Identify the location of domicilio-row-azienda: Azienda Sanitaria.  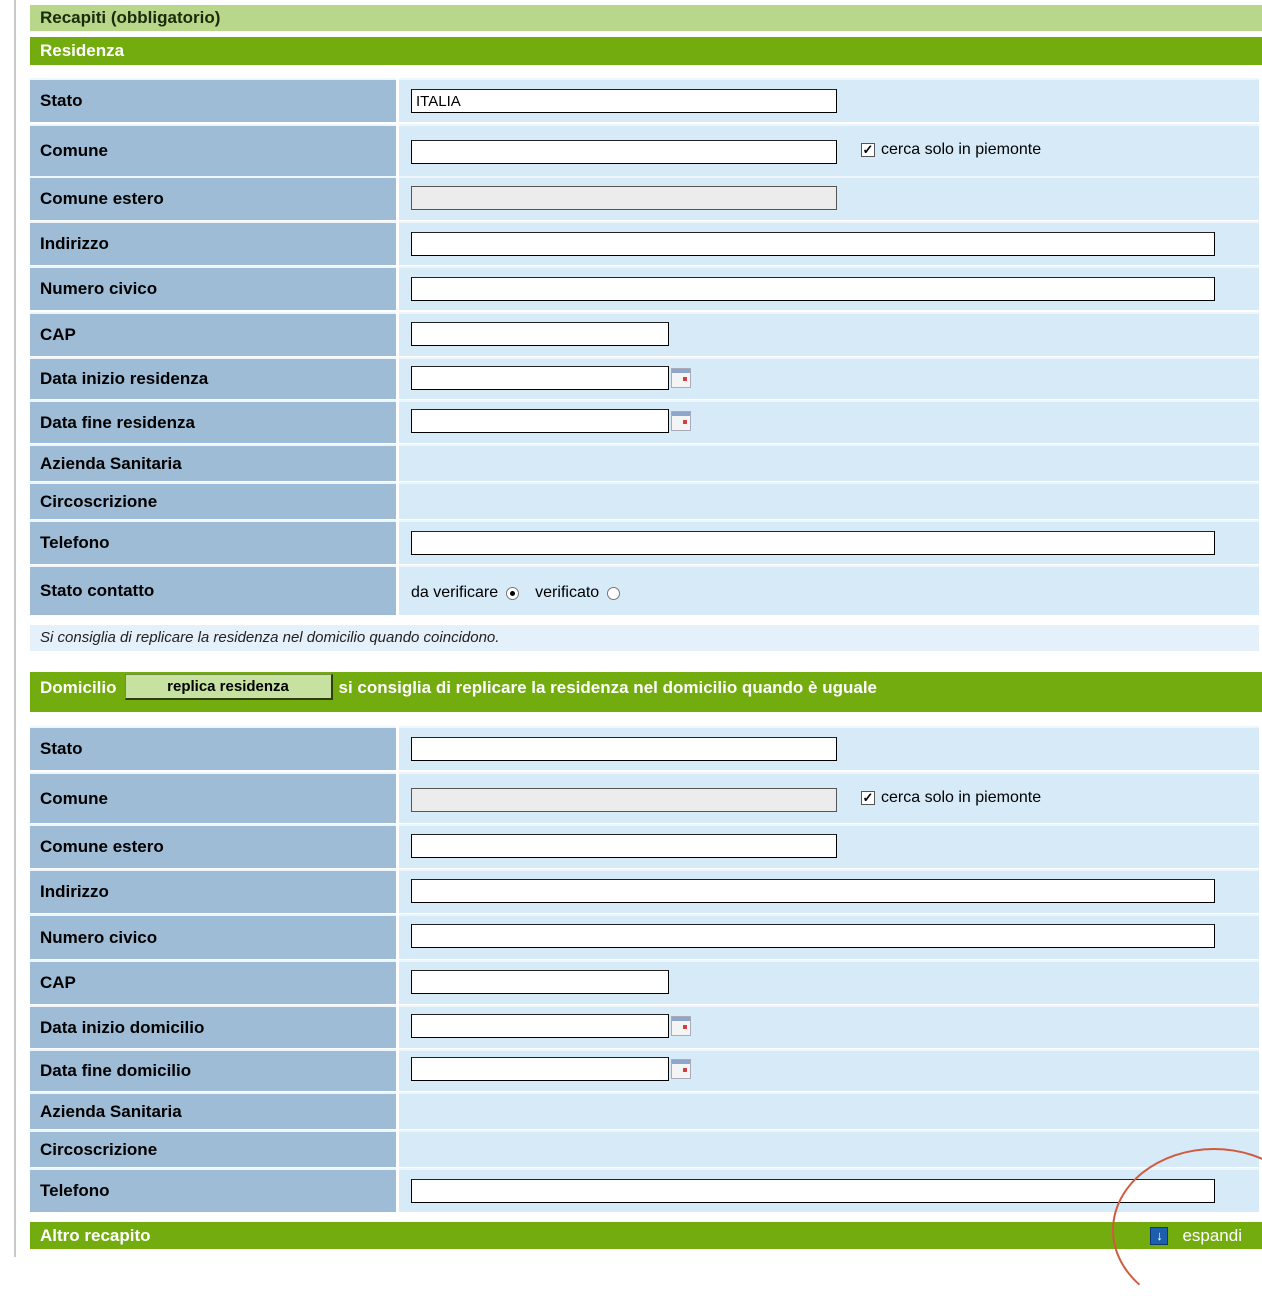
(644, 1110).